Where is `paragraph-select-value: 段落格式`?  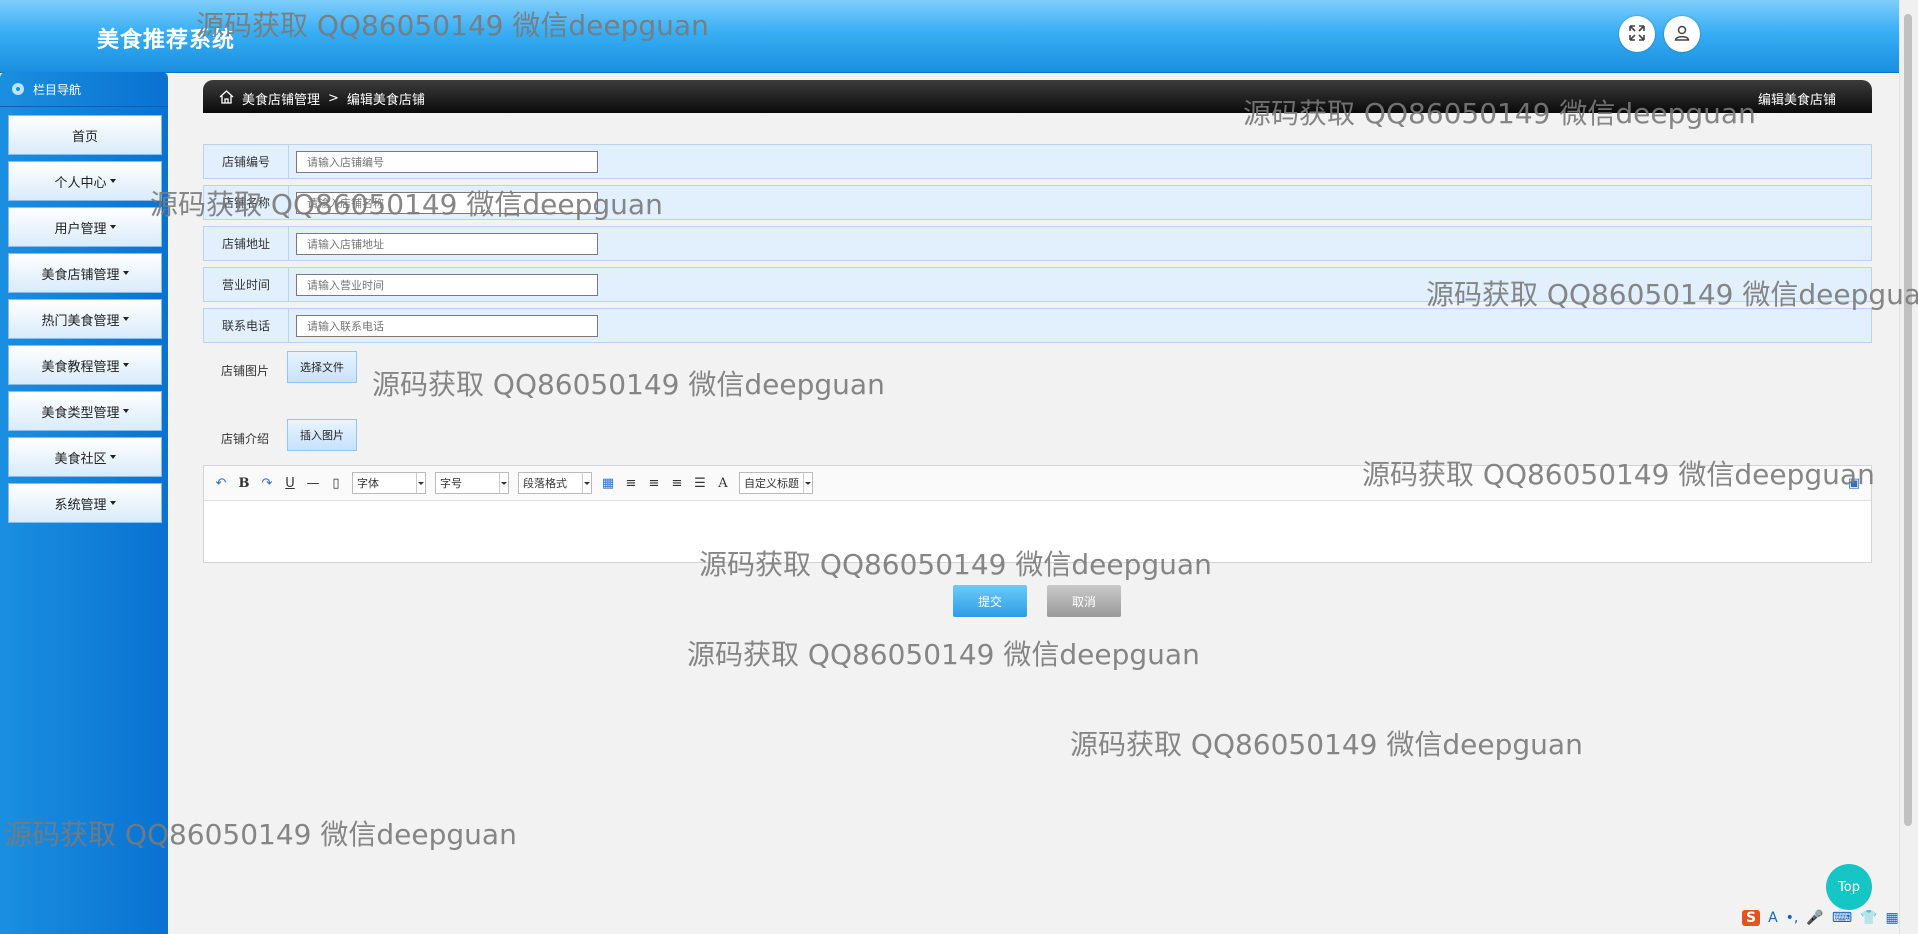 paragraph-select-value: 段落格式 is located at coordinates (545, 483).